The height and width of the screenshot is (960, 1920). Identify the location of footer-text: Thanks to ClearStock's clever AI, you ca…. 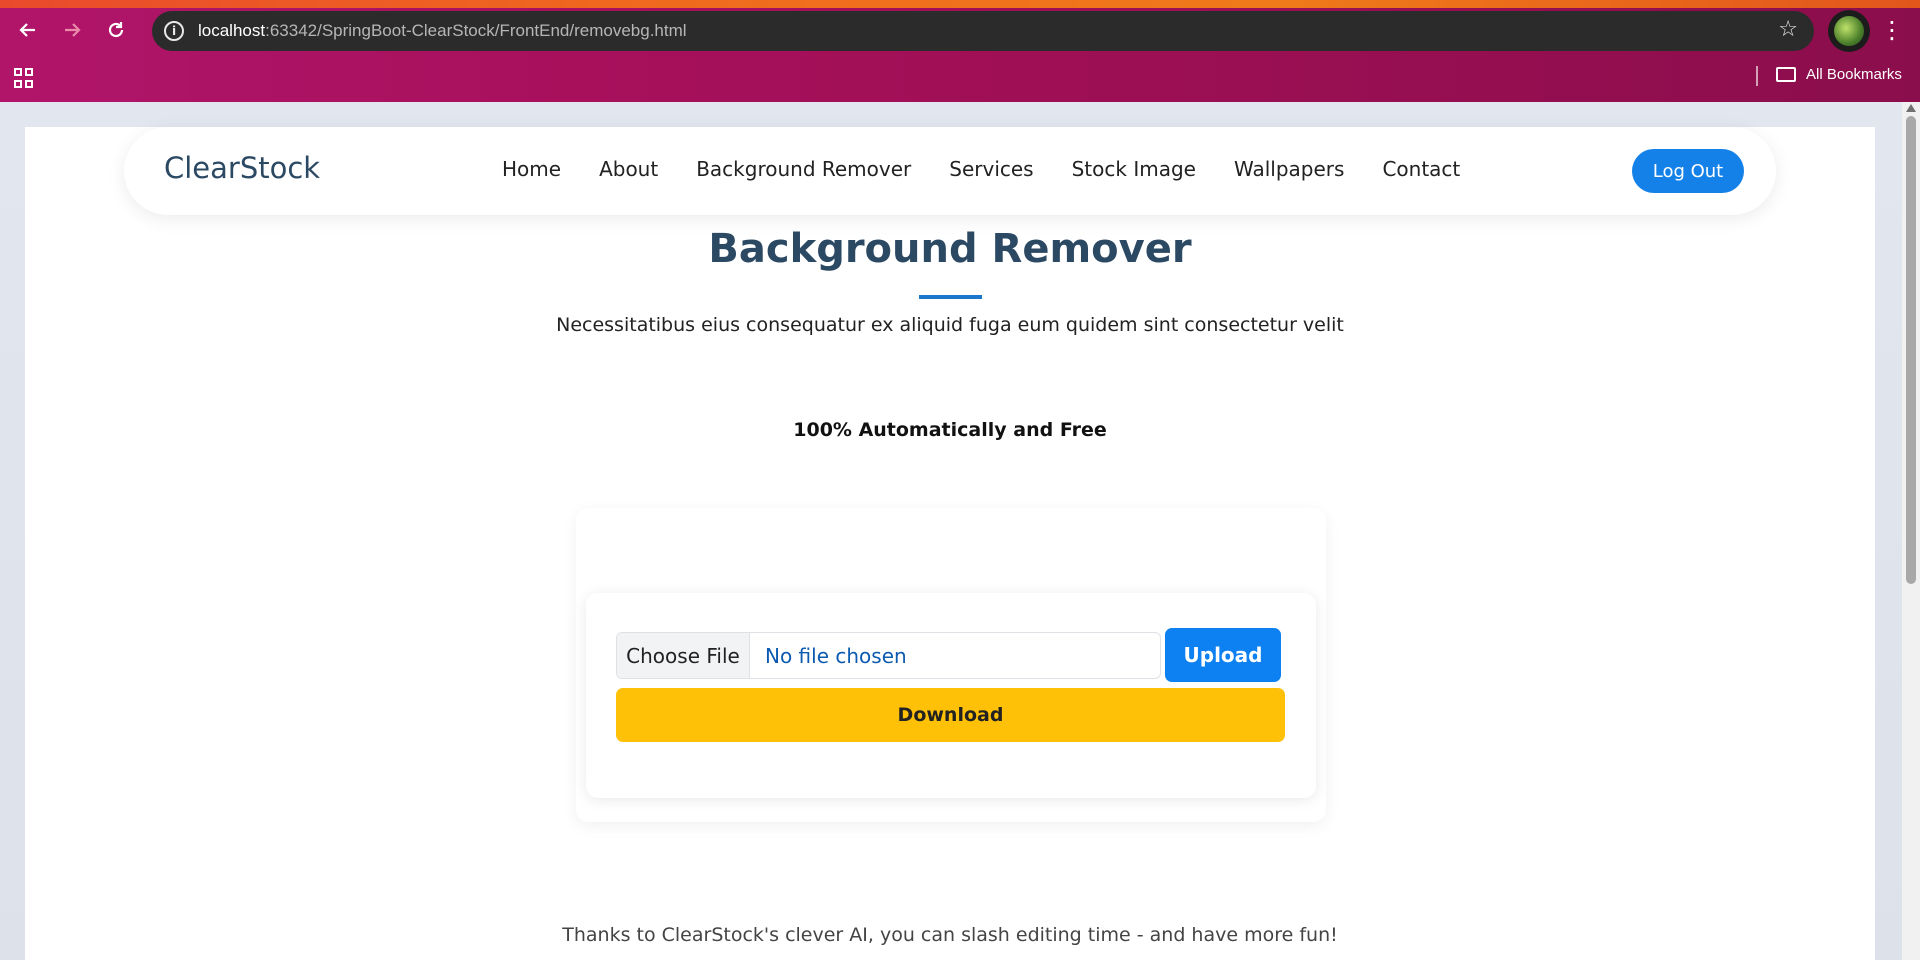
(950, 935).